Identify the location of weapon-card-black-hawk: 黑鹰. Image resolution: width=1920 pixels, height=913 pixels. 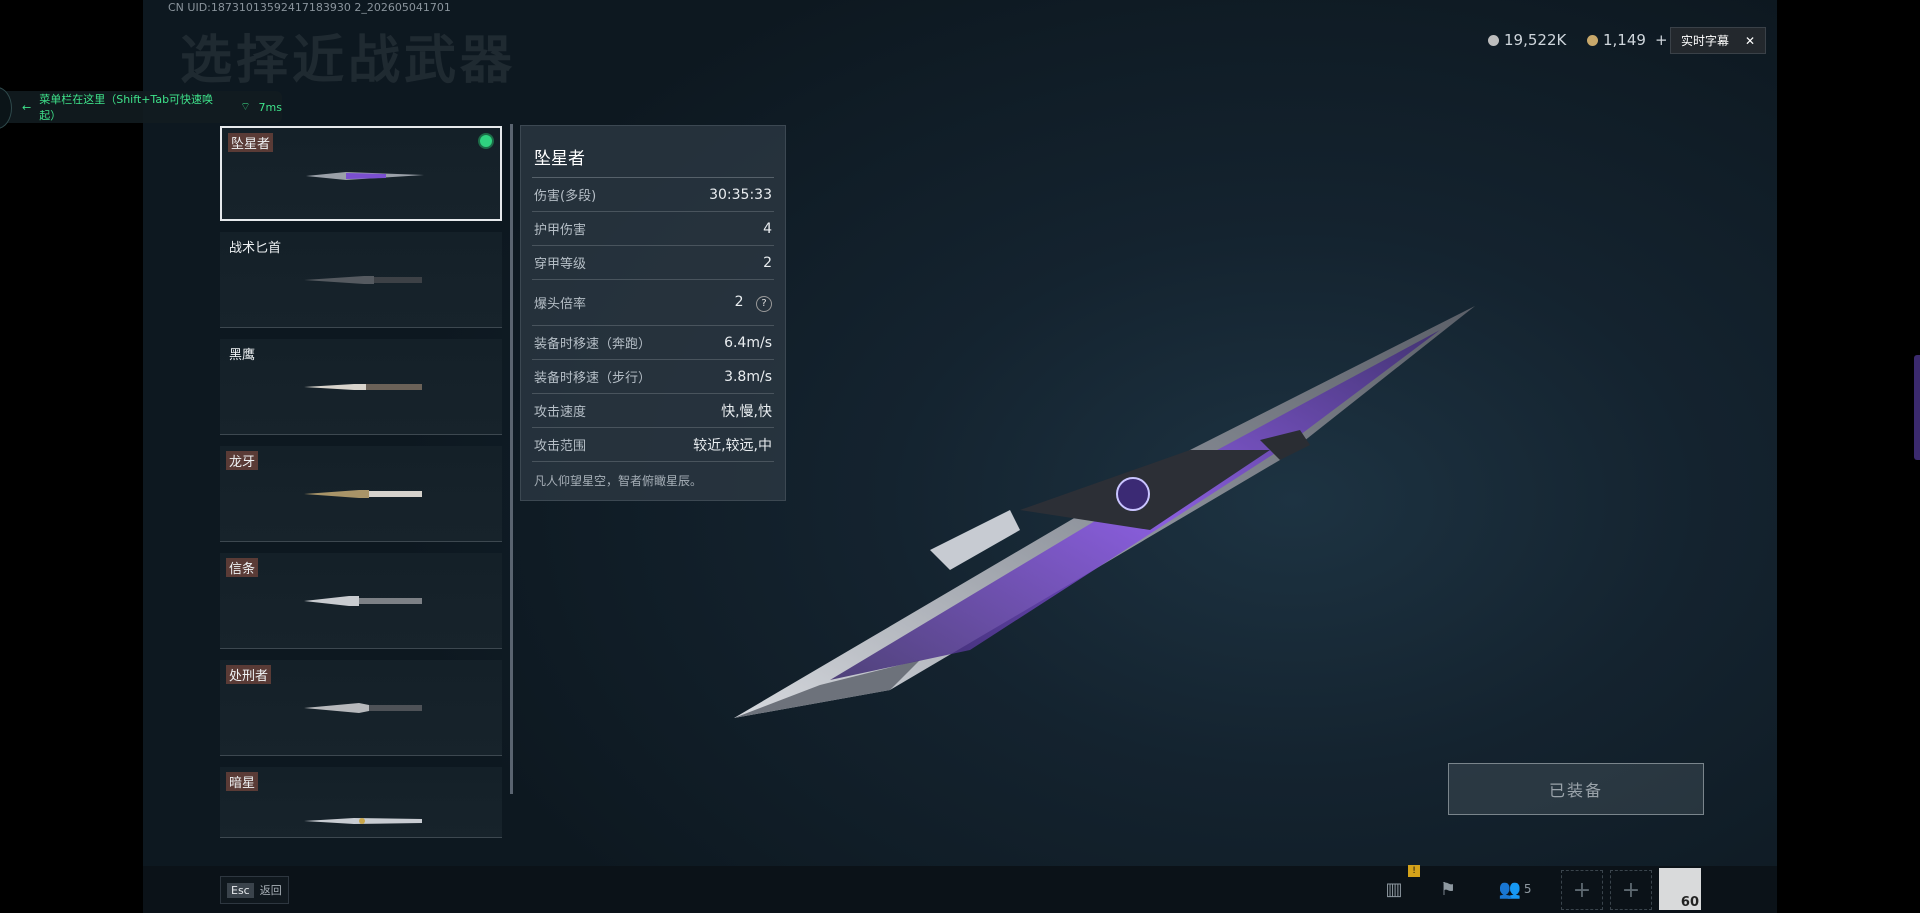
(361, 387).